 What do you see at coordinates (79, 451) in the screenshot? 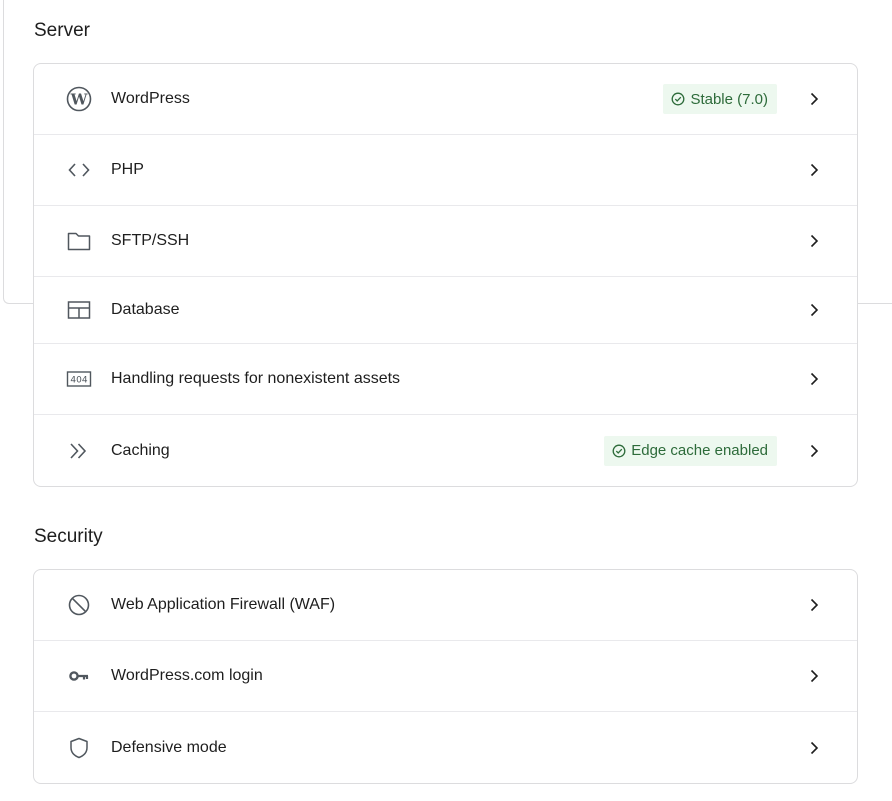
I see `fast-forward-icon` at bounding box center [79, 451].